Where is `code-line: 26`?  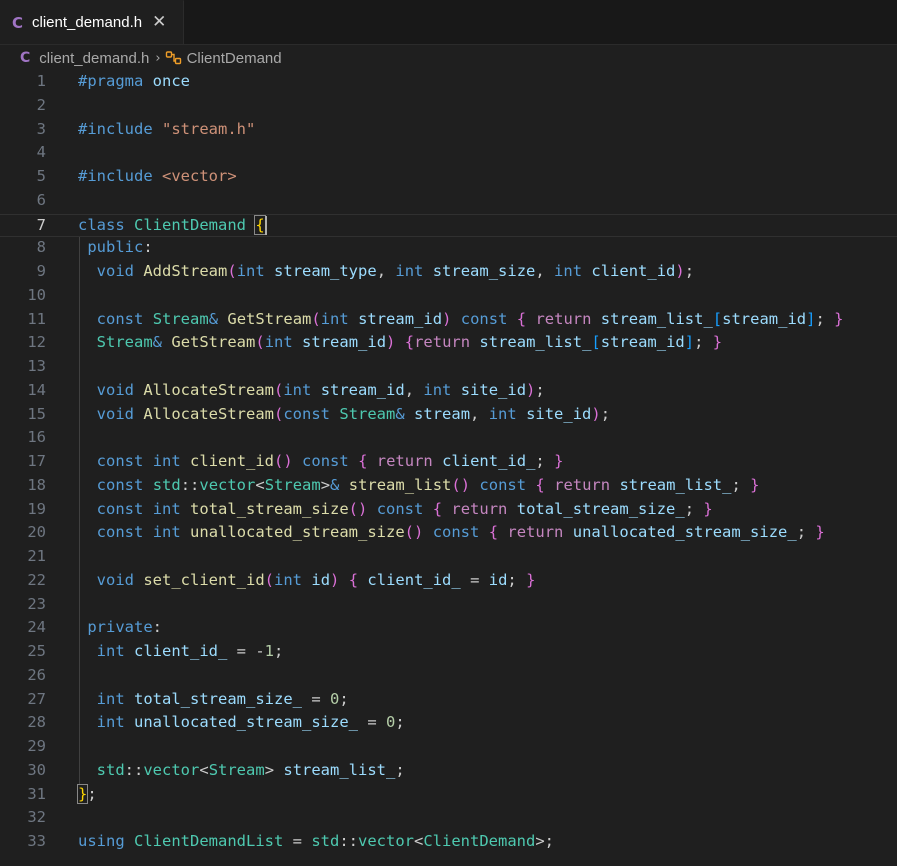 code-line: 26 is located at coordinates (448, 677).